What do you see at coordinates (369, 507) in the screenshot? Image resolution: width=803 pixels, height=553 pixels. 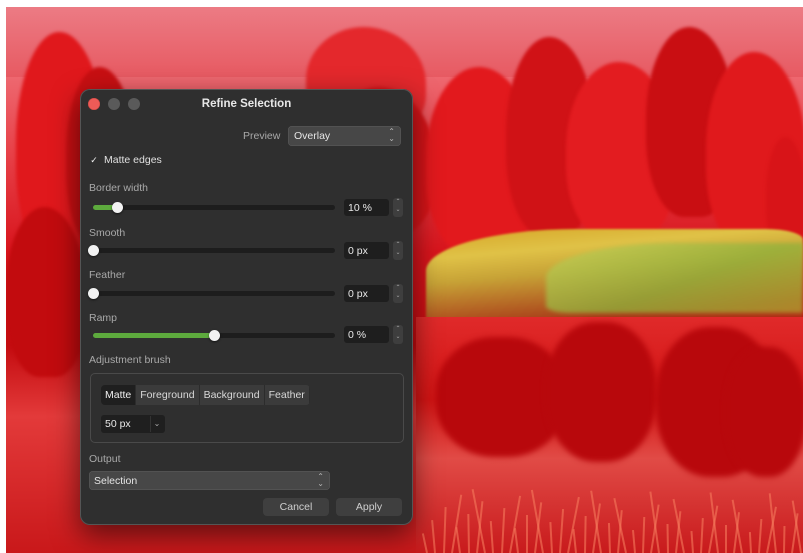 I see `apply-button: Apply` at bounding box center [369, 507].